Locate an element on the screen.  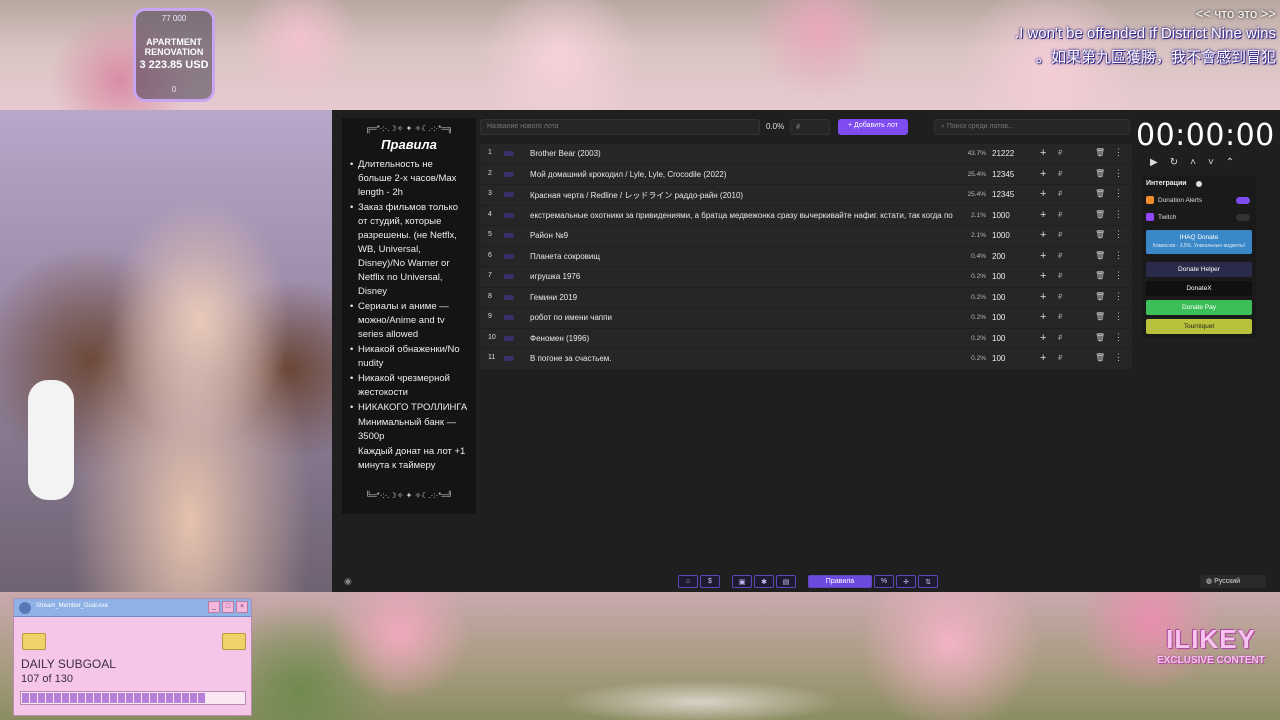
lot-row: 6 Планета сокровищ 0.4% 200 + ₽ 🗑 ⋮ is located at coordinates (806, 256).